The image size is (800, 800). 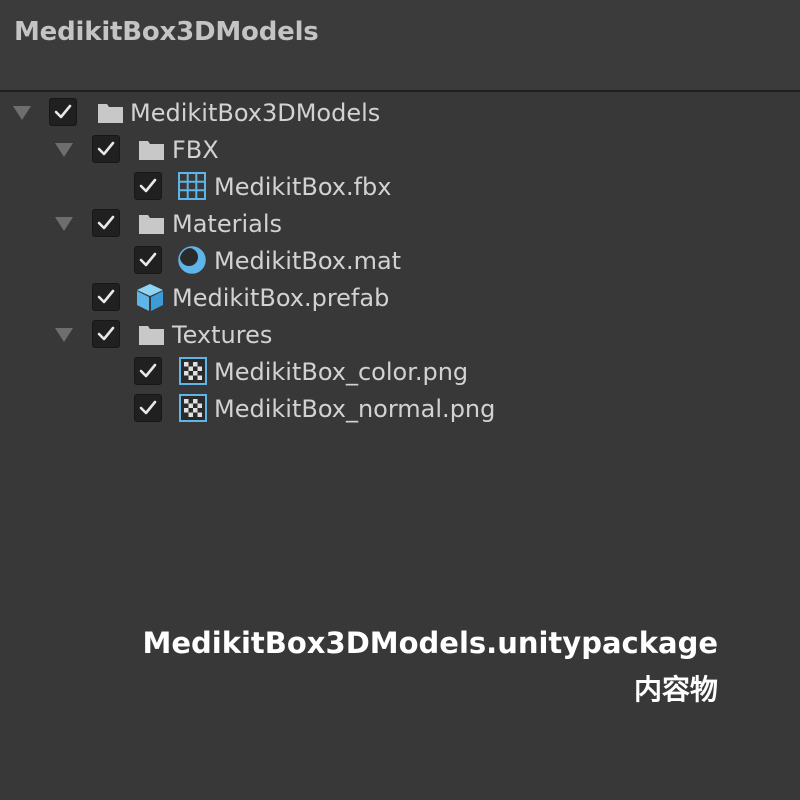 What do you see at coordinates (227, 224) in the screenshot?
I see `tree-item-label: Materials` at bounding box center [227, 224].